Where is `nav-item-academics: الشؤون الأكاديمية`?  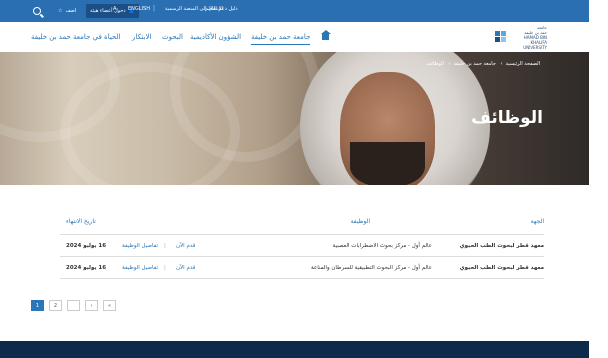 nav-item-academics: الشؤون الأكاديمية is located at coordinates (215, 37).